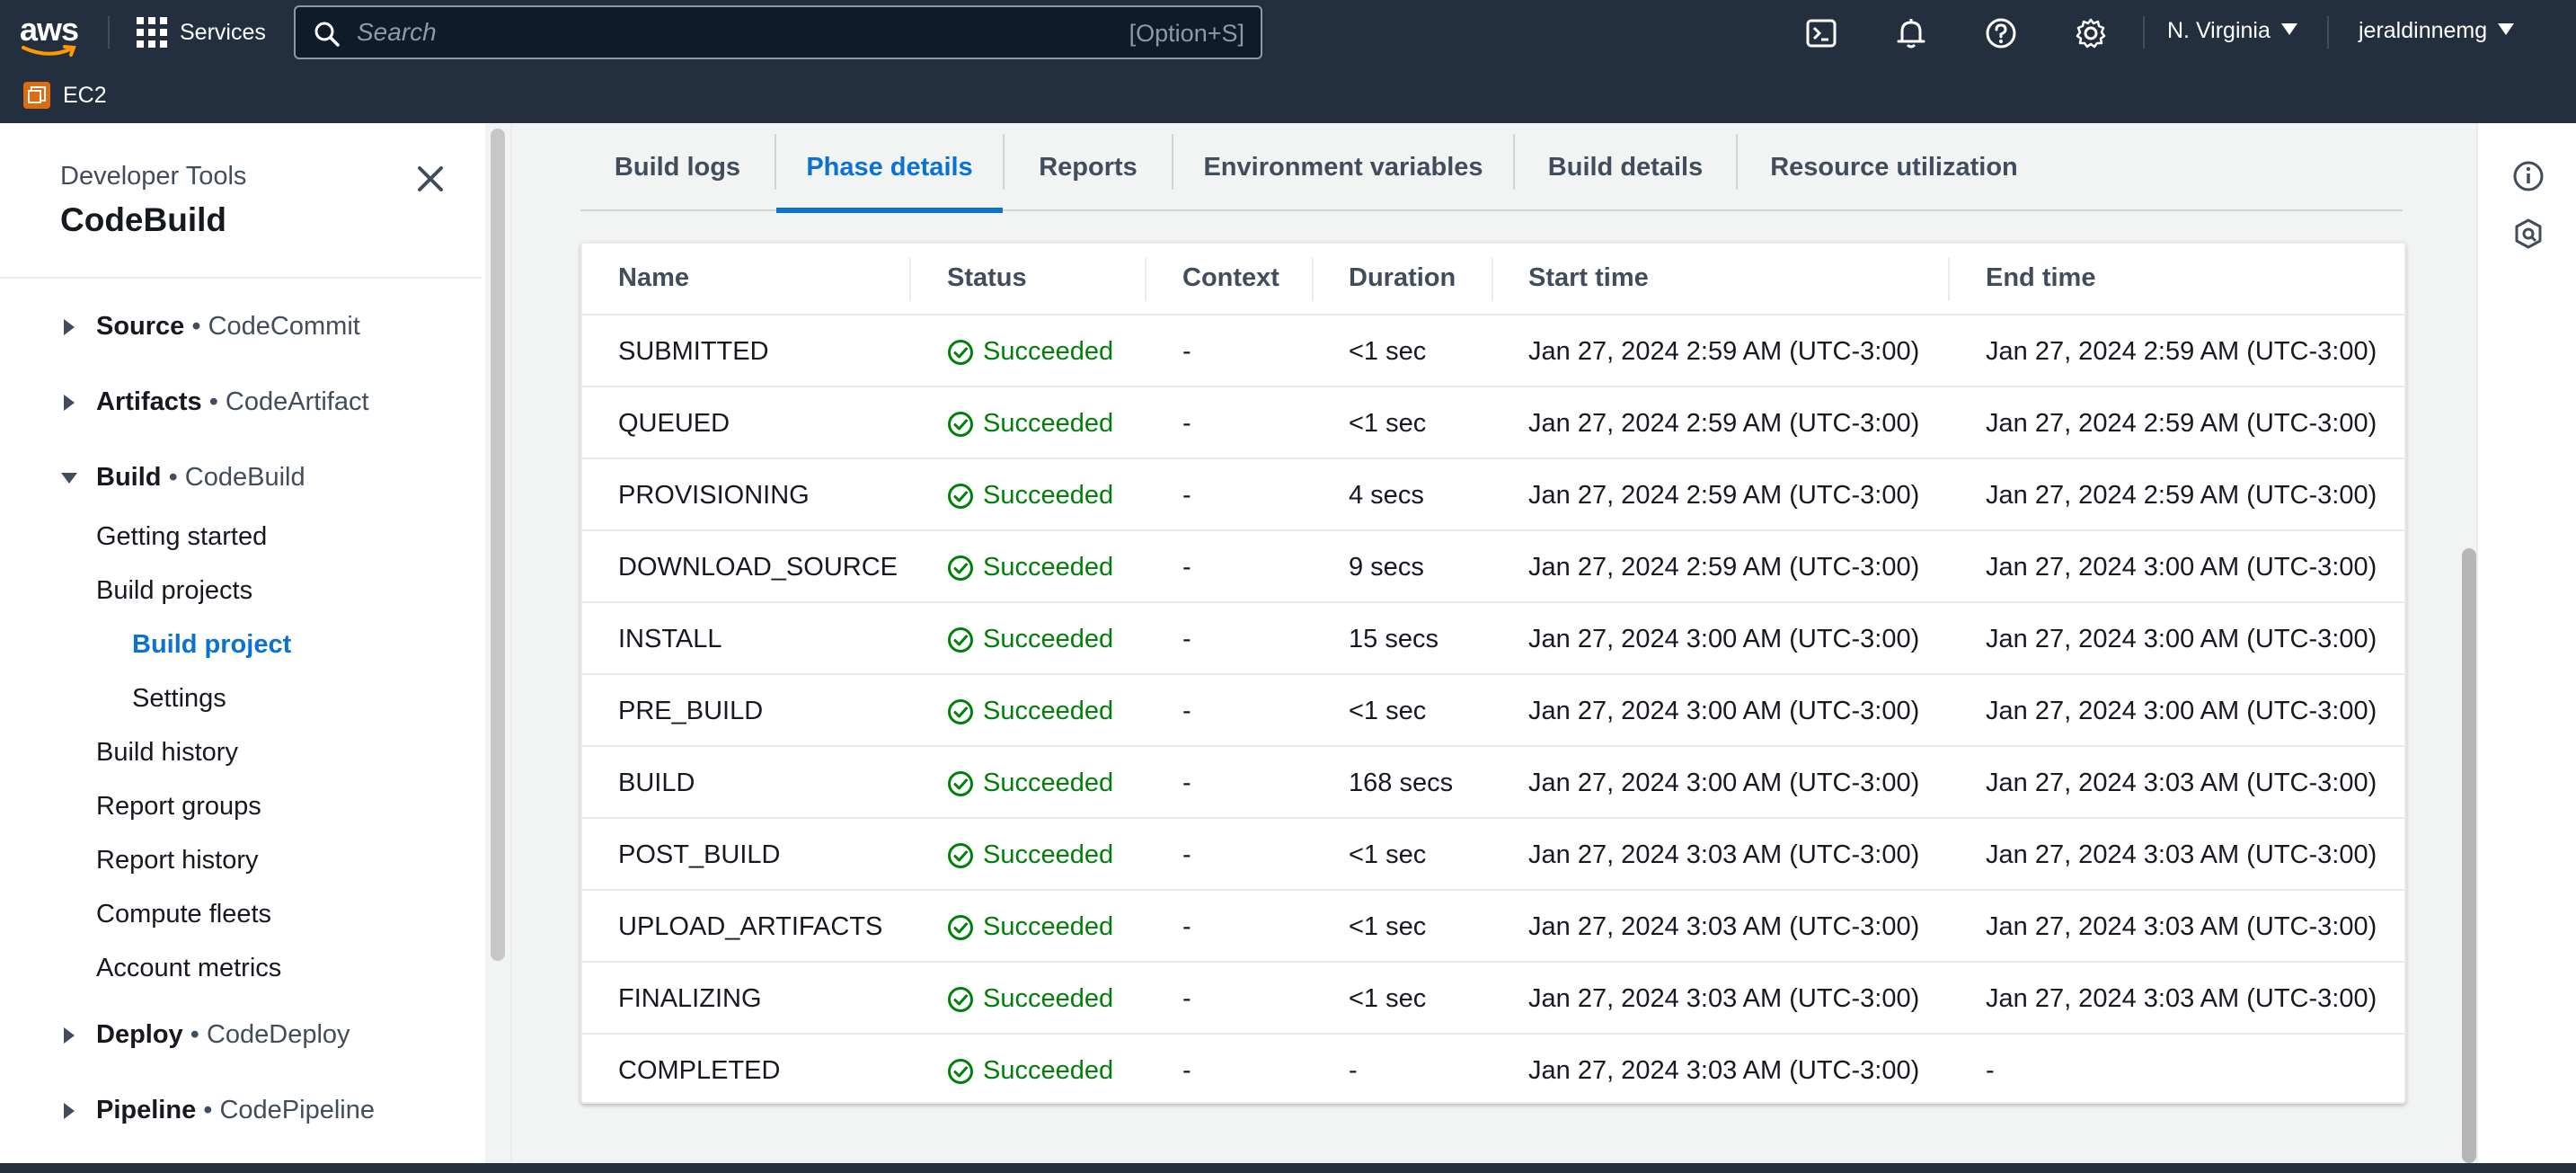 This screenshot has height=1173, width=2576. Describe the element at coordinates (2091, 33) in the screenshot. I see `settings-gear-icon` at that location.